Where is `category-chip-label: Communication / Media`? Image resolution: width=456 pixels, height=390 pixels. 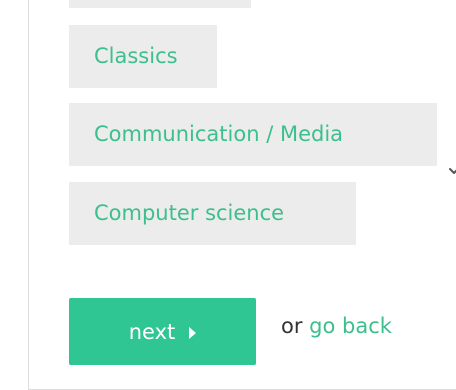
category-chip-label: Communication / Media is located at coordinates (219, 134).